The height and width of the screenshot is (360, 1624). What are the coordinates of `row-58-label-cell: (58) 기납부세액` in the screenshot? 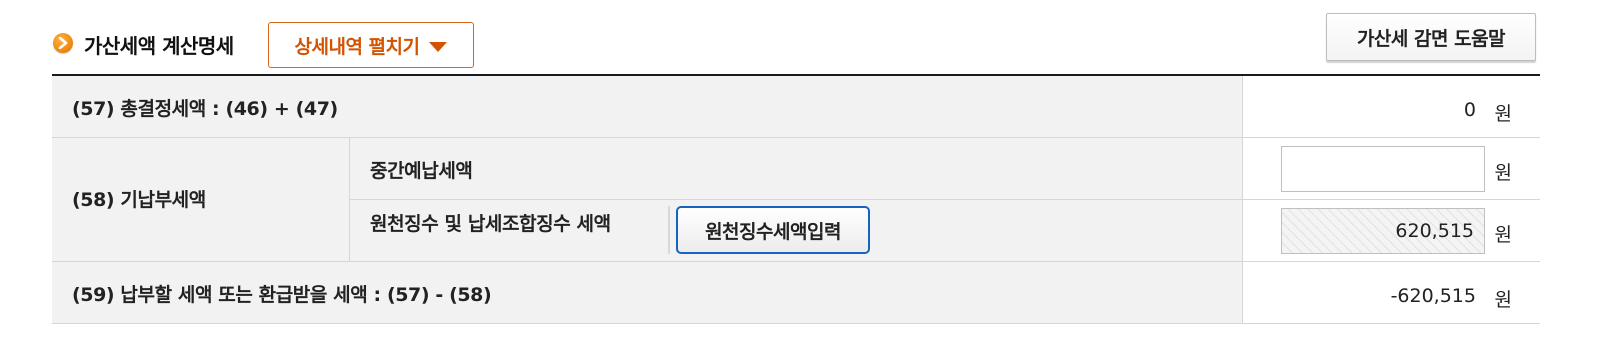 It's located at (201, 200).